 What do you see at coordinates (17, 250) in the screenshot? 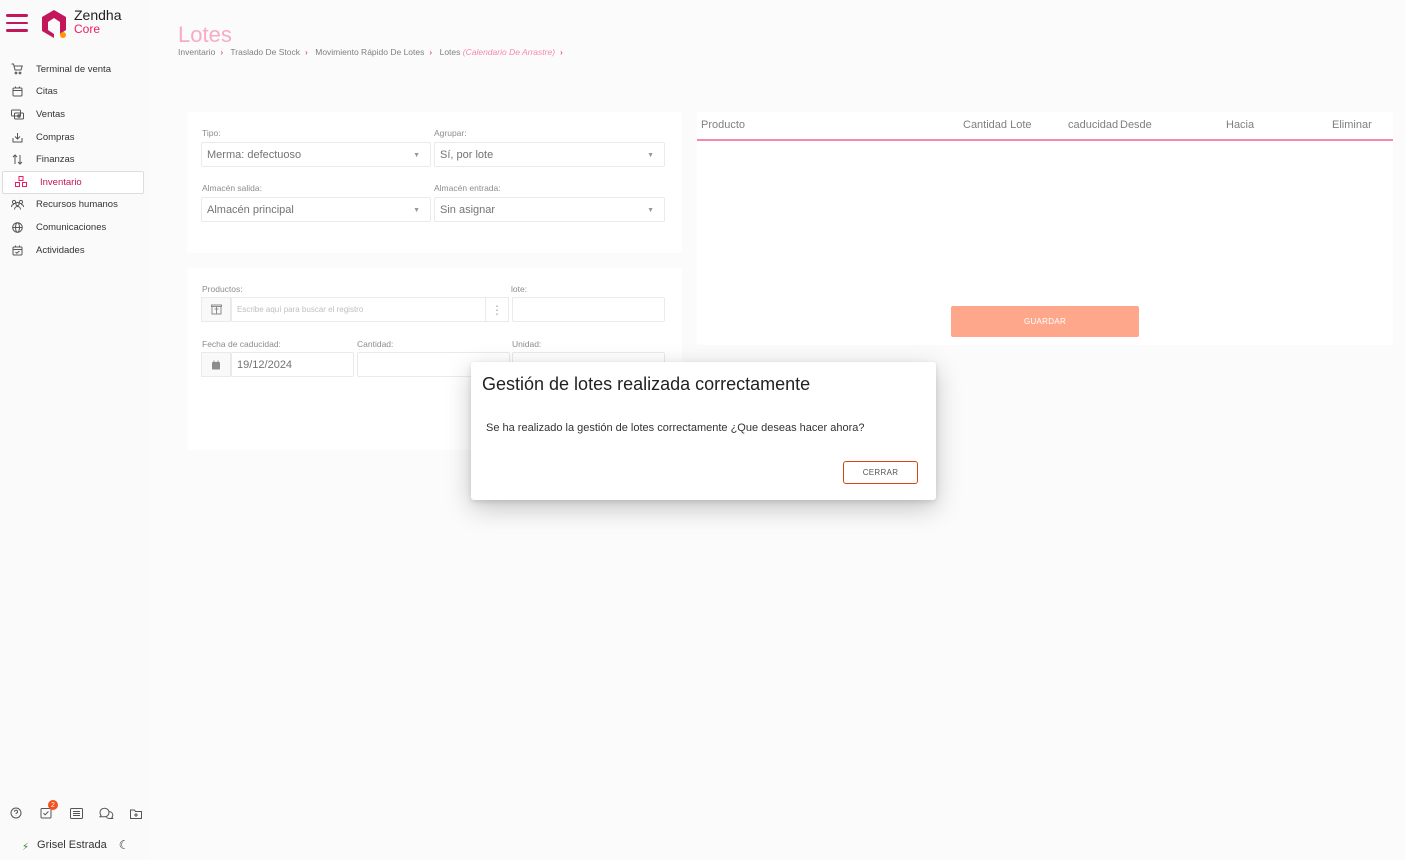
I see `calendar-check-icon` at bounding box center [17, 250].